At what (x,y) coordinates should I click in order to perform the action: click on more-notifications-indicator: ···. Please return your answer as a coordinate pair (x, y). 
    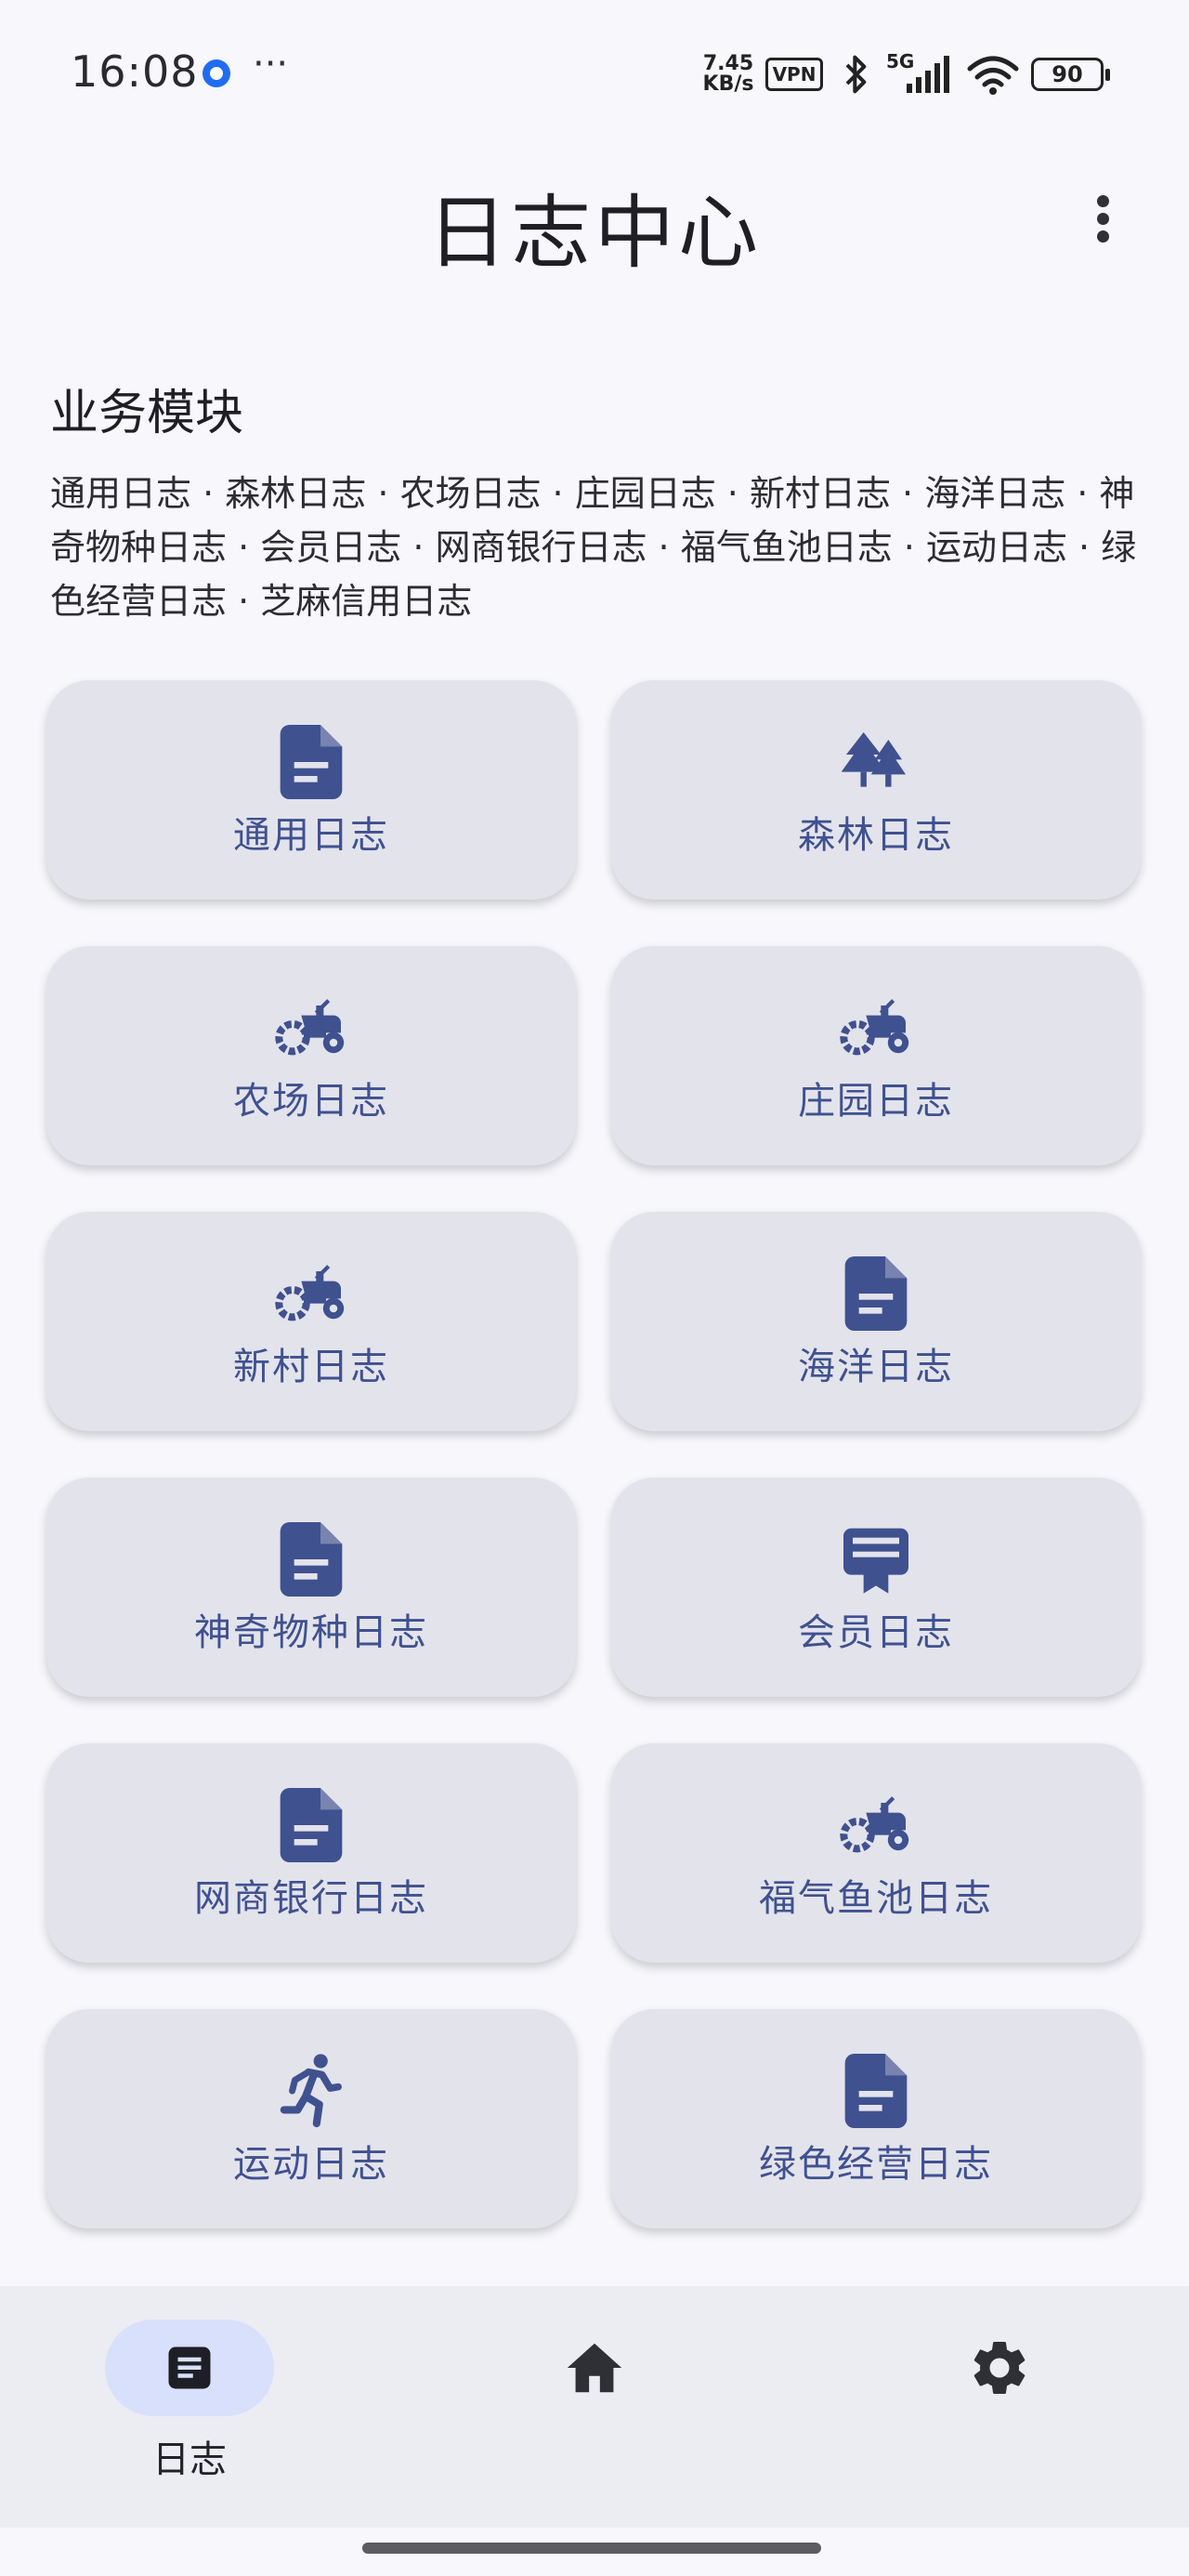
    Looking at the image, I should click on (271, 64).